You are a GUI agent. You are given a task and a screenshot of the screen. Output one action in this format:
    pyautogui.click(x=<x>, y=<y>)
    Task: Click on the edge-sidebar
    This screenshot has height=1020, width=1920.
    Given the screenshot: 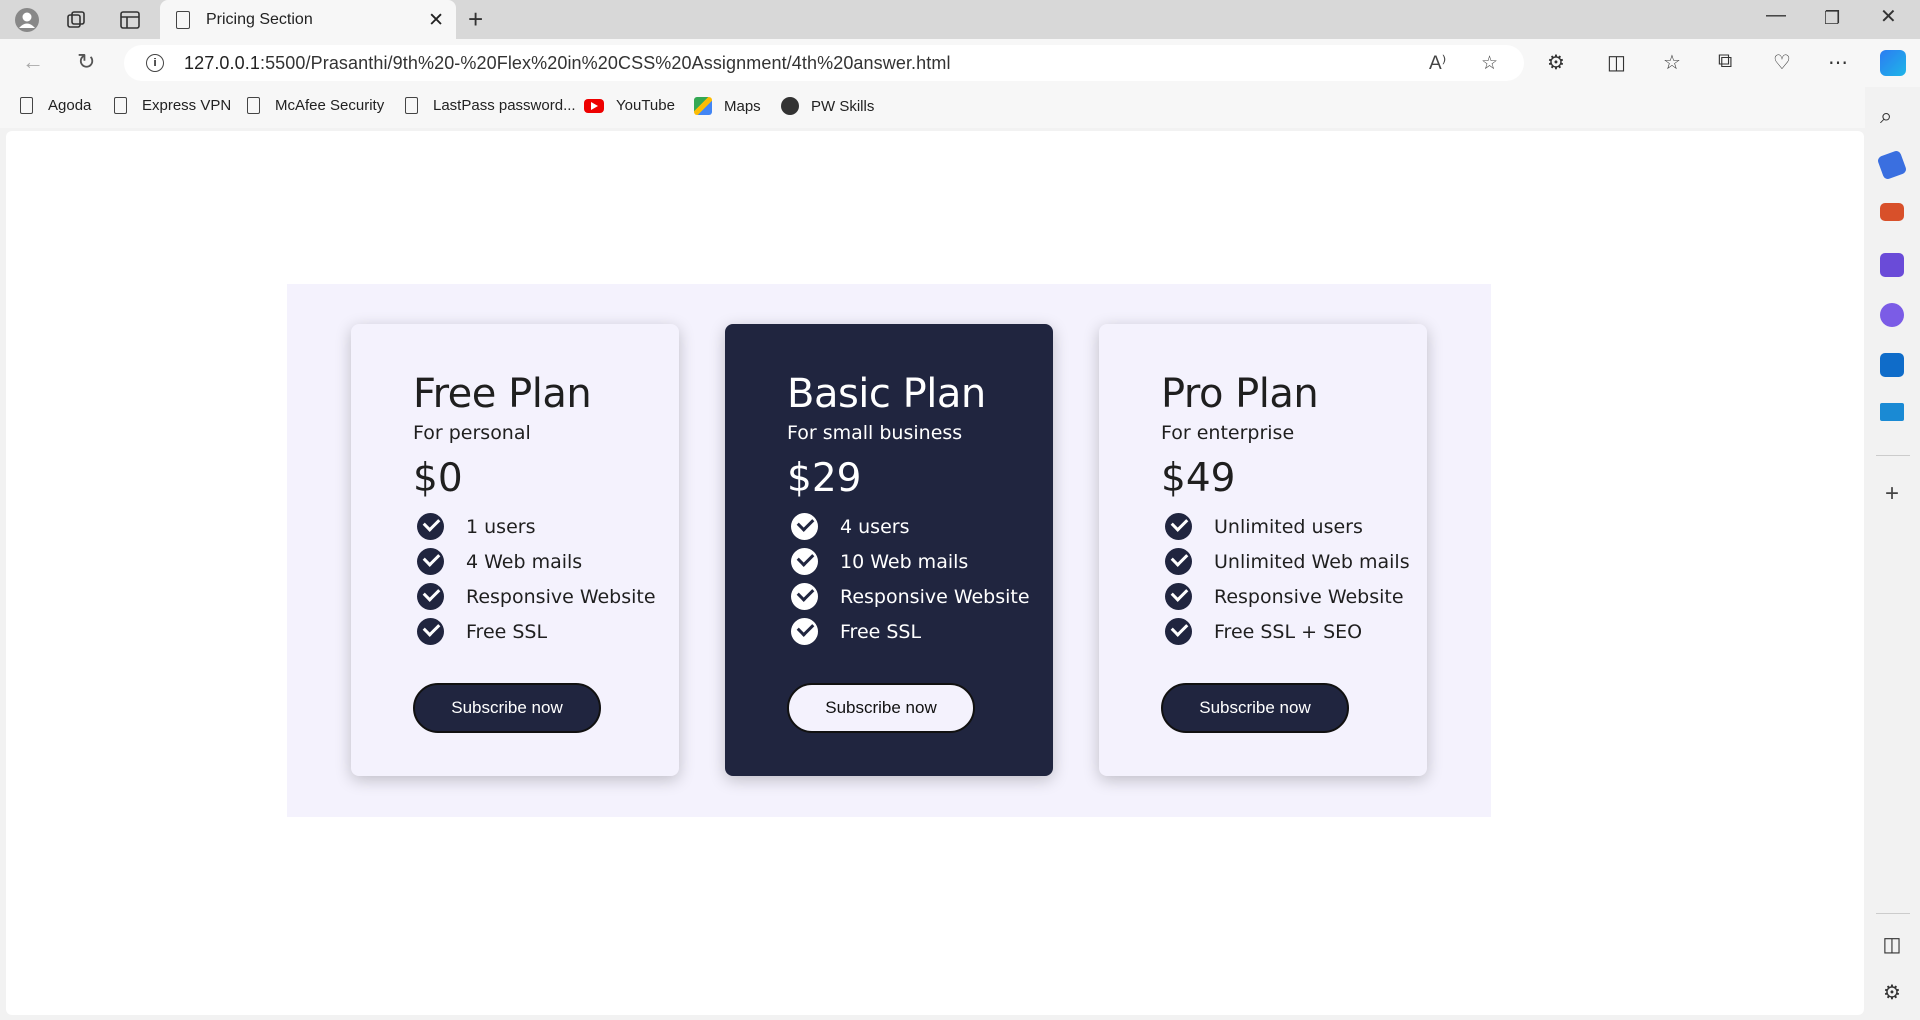 What is the action you would take?
    pyautogui.click(x=1892, y=553)
    